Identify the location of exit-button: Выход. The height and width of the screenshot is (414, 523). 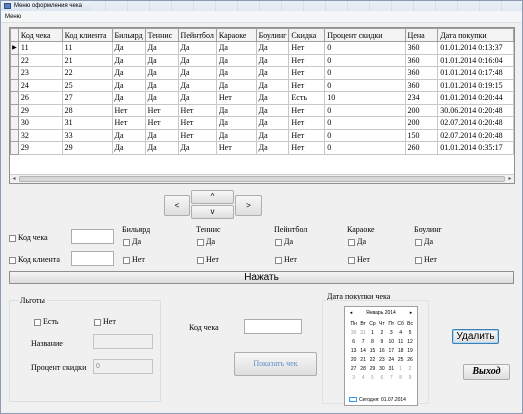
(486, 372).